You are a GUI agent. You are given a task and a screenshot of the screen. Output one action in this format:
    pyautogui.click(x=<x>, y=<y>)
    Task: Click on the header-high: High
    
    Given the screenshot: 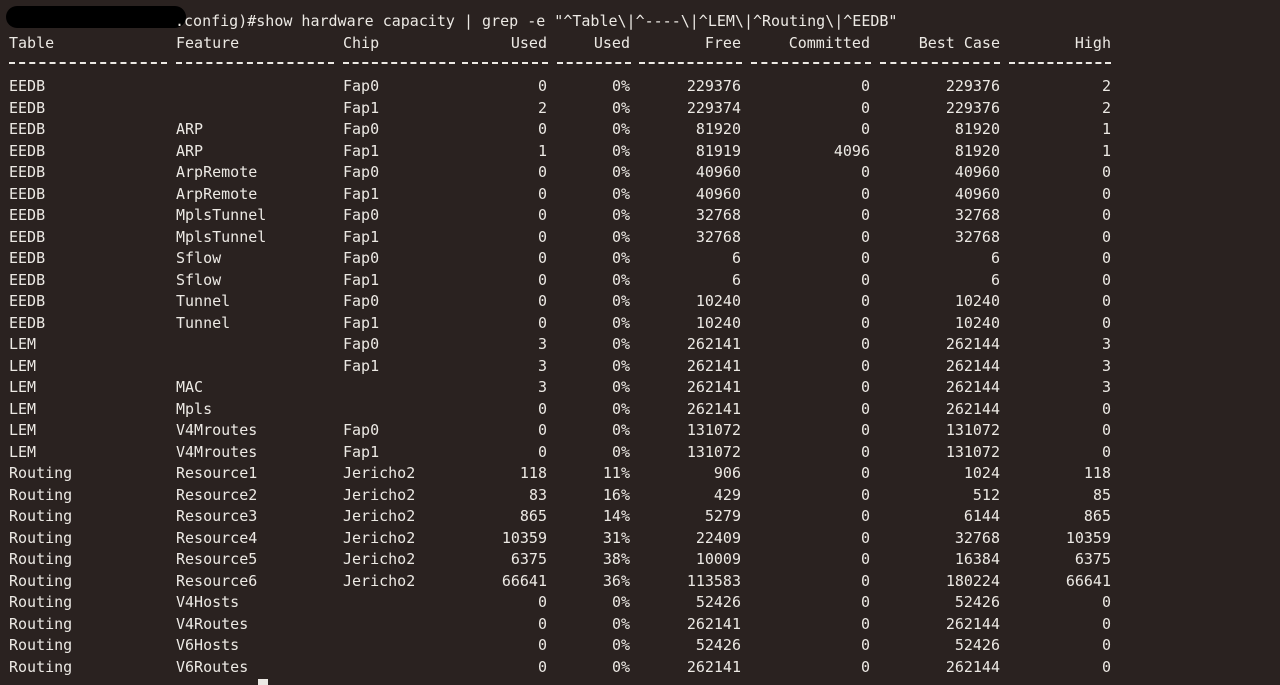 What is the action you would take?
    pyautogui.click(x=1092, y=43)
    